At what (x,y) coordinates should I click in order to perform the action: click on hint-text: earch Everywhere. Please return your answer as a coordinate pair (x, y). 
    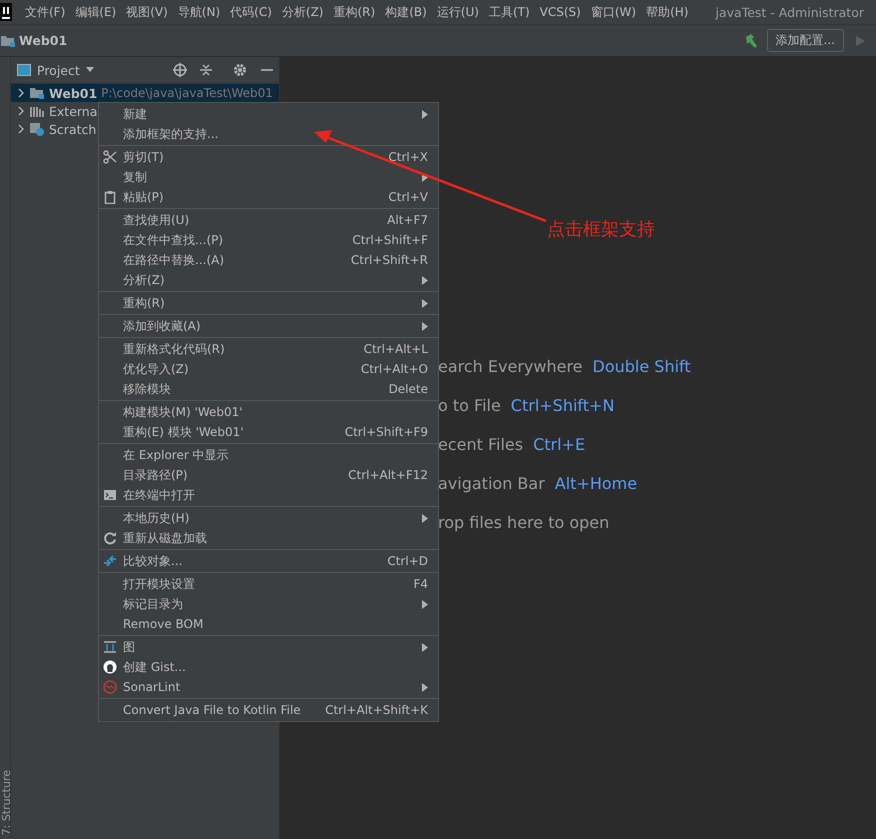
    Looking at the image, I should click on (510, 366).